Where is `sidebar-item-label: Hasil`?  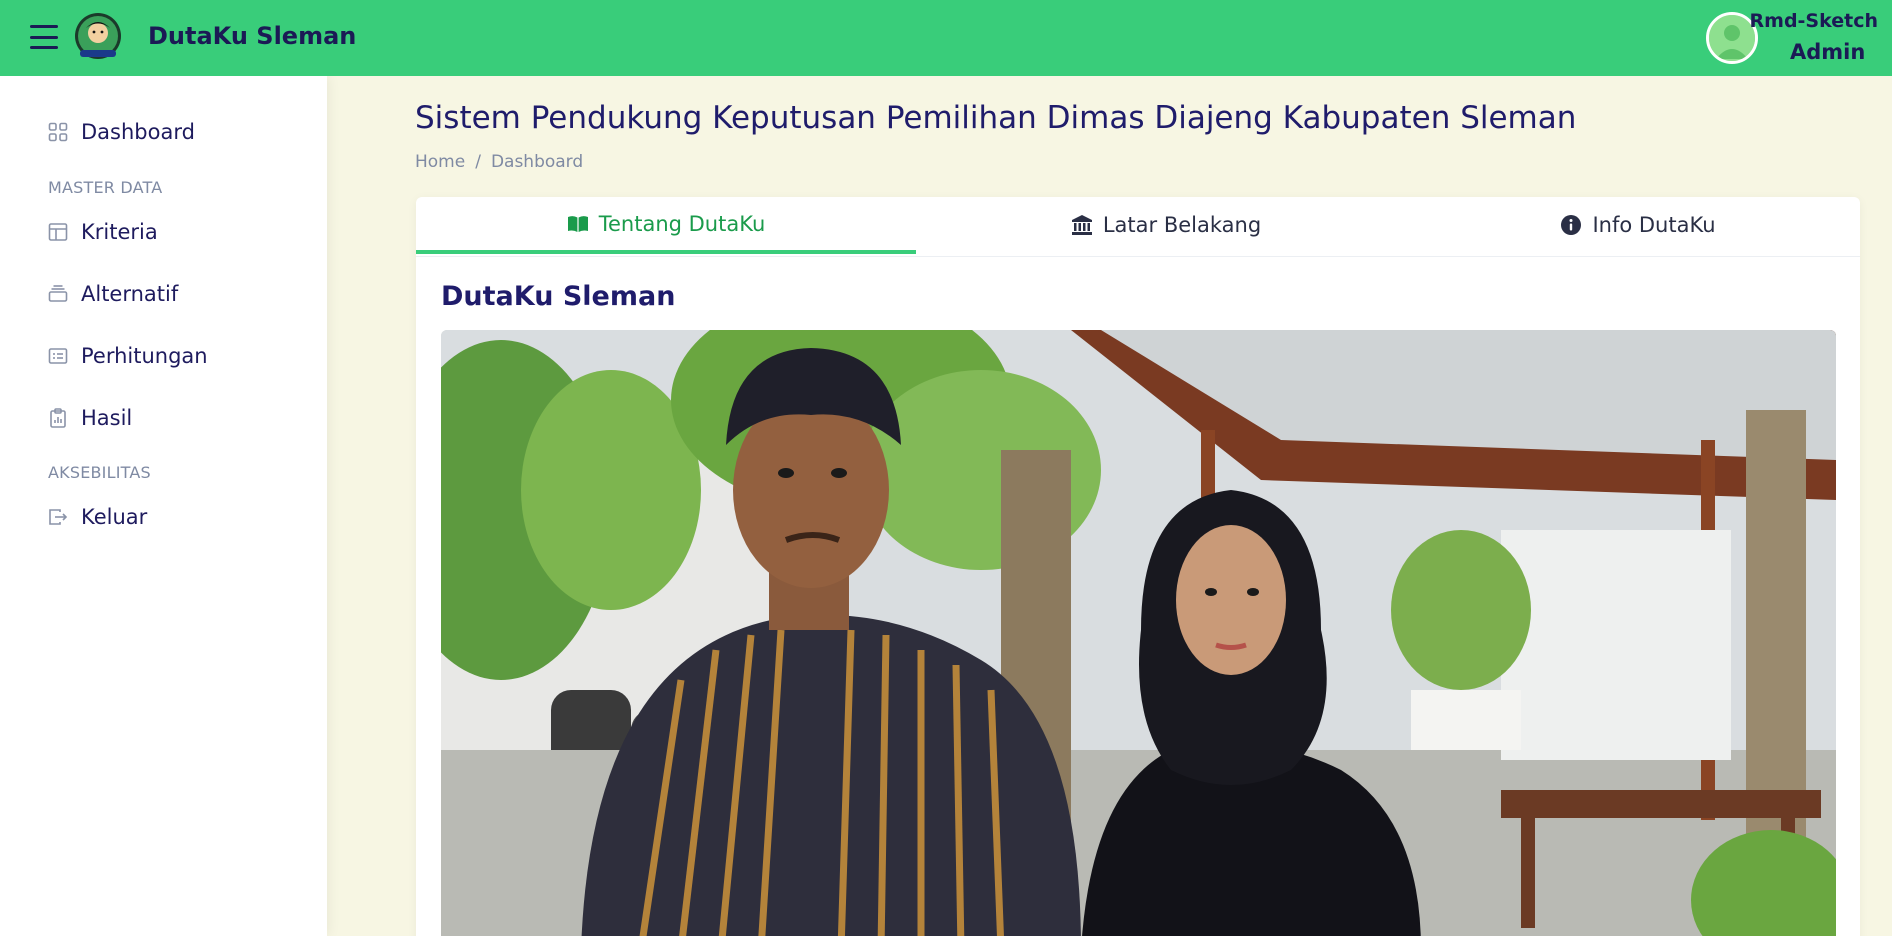
sidebar-item-label: Hasil is located at coordinates (107, 418).